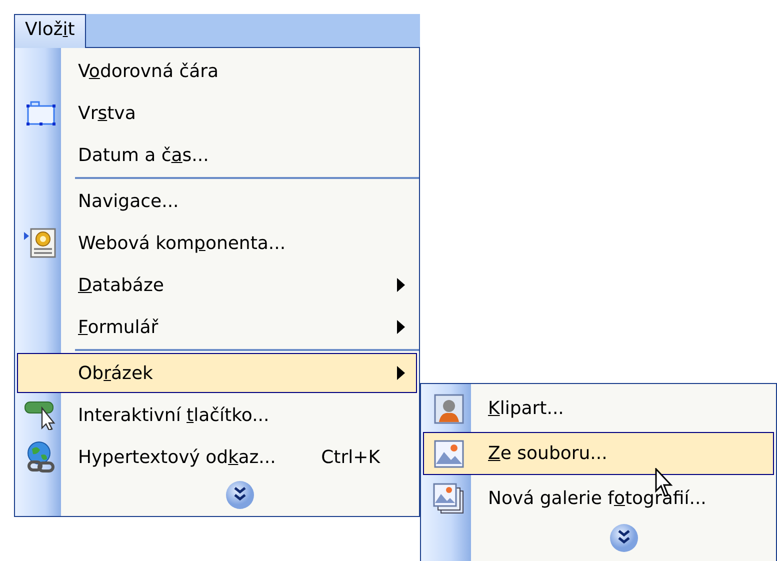 This screenshot has width=777, height=561. Describe the element at coordinates (41, 415) in the screenshot. I see `button-pointer-icon` at that location.